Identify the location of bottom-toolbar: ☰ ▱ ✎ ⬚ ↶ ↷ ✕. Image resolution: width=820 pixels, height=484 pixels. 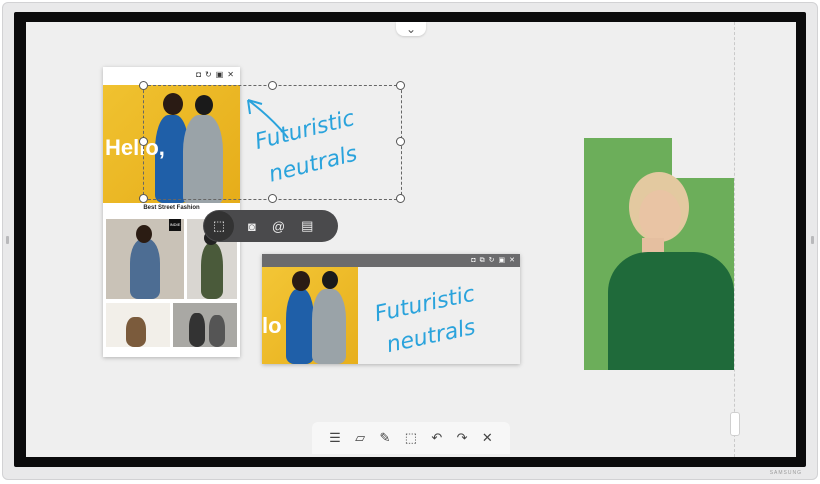
(411, 438).